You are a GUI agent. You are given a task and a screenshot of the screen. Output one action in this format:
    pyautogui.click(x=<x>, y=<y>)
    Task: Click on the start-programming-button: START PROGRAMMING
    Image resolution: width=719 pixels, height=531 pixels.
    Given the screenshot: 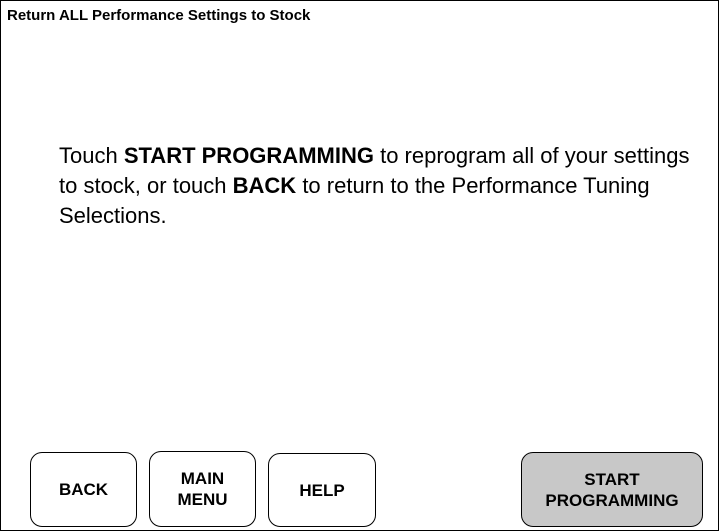 What is the action you would take?
    pyautogui.click(x=612, y=489)
    